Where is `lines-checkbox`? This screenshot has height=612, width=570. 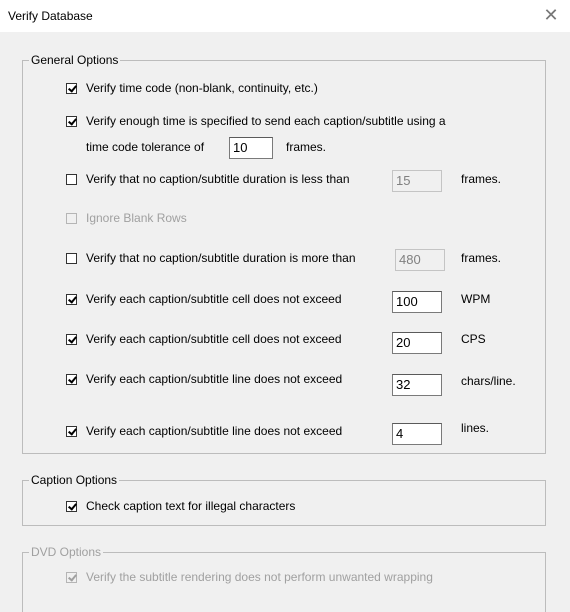 lines-checkbox is located at coordinates (71, 431).